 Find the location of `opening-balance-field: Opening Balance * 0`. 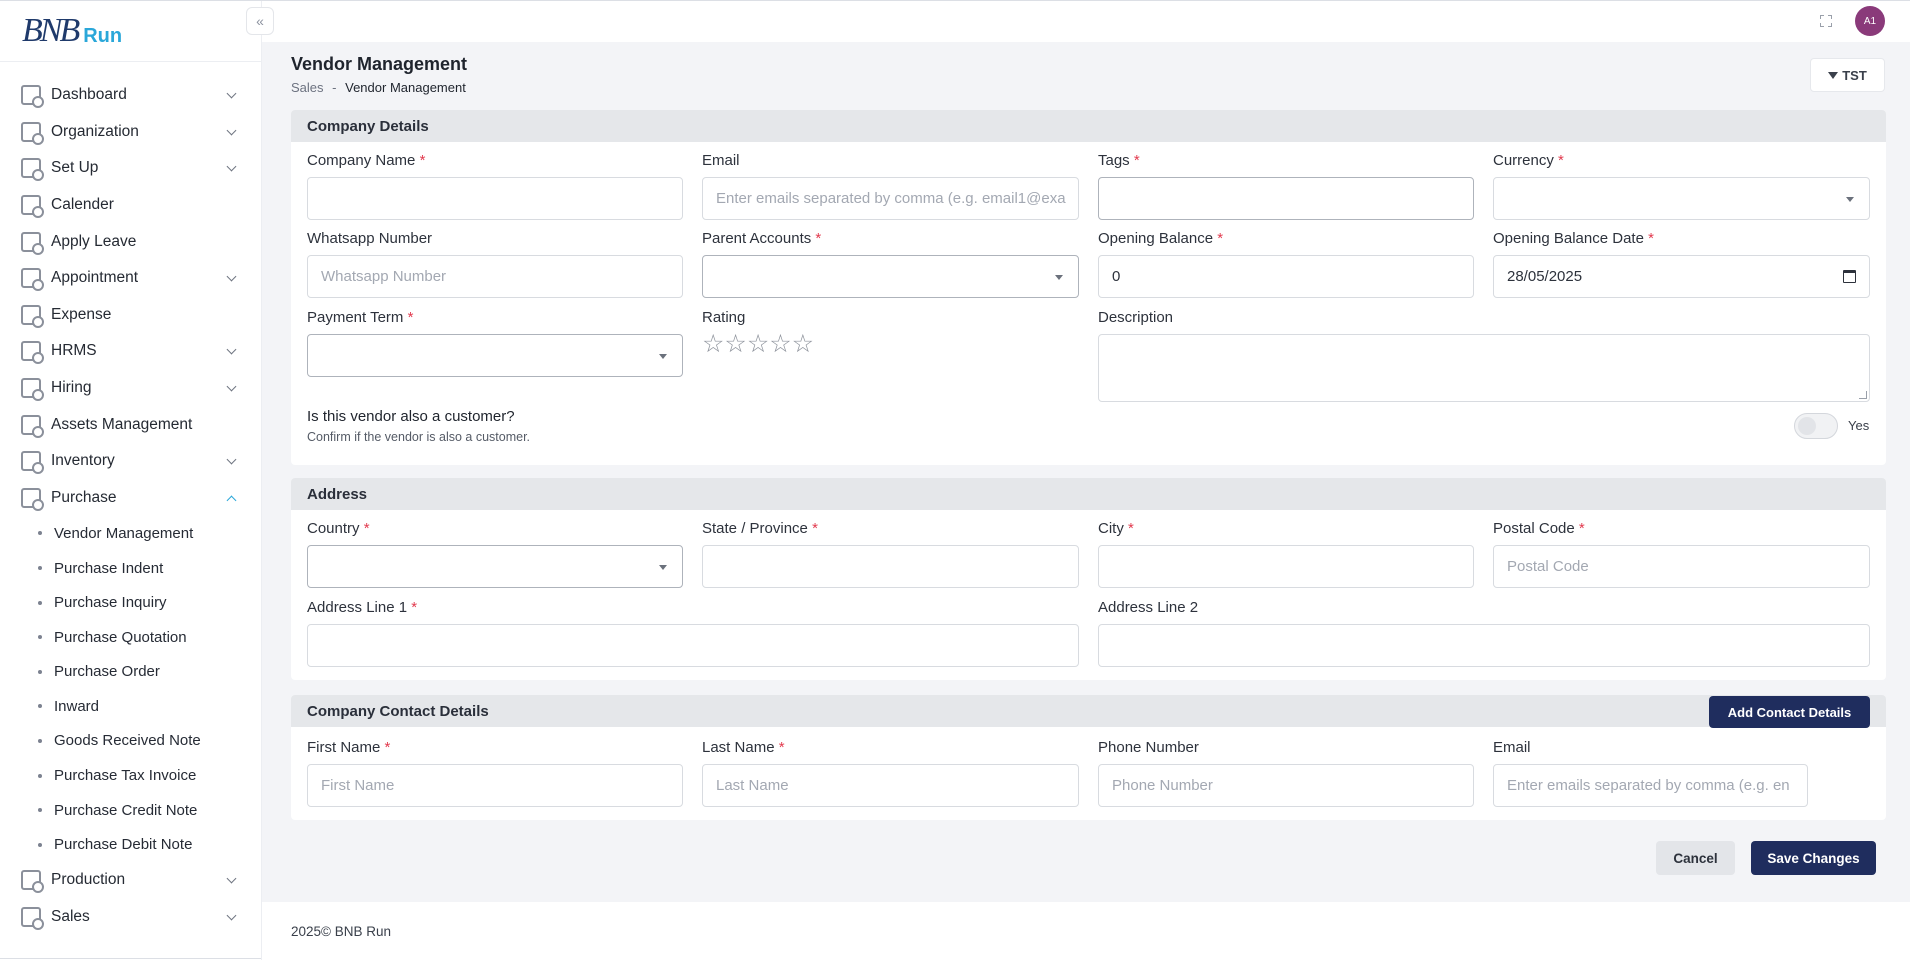

opening-balance-field: Opening Balance * 0 is located at coordinates (1286, 264).